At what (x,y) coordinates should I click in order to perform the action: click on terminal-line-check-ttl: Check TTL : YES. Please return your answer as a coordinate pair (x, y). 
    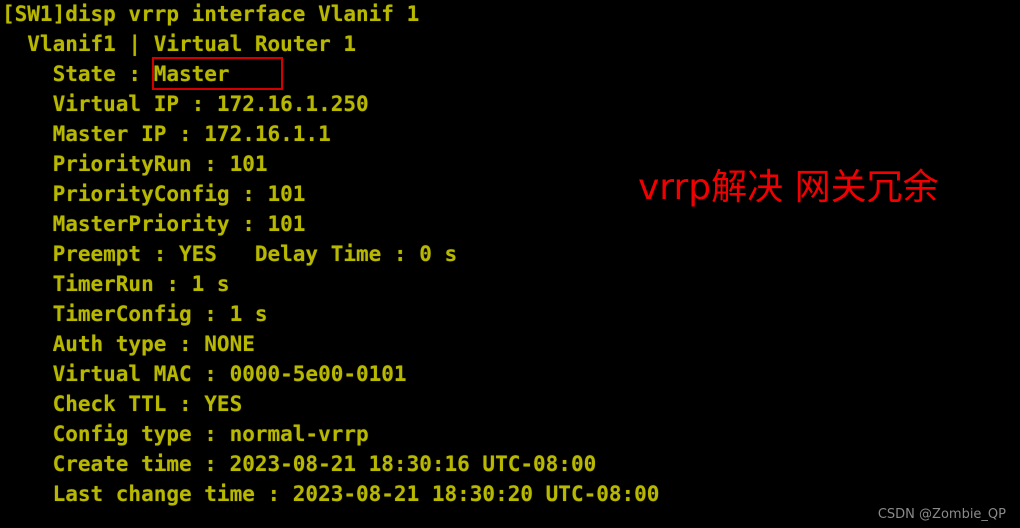
    Looking at the image, I should click on (122, 404).